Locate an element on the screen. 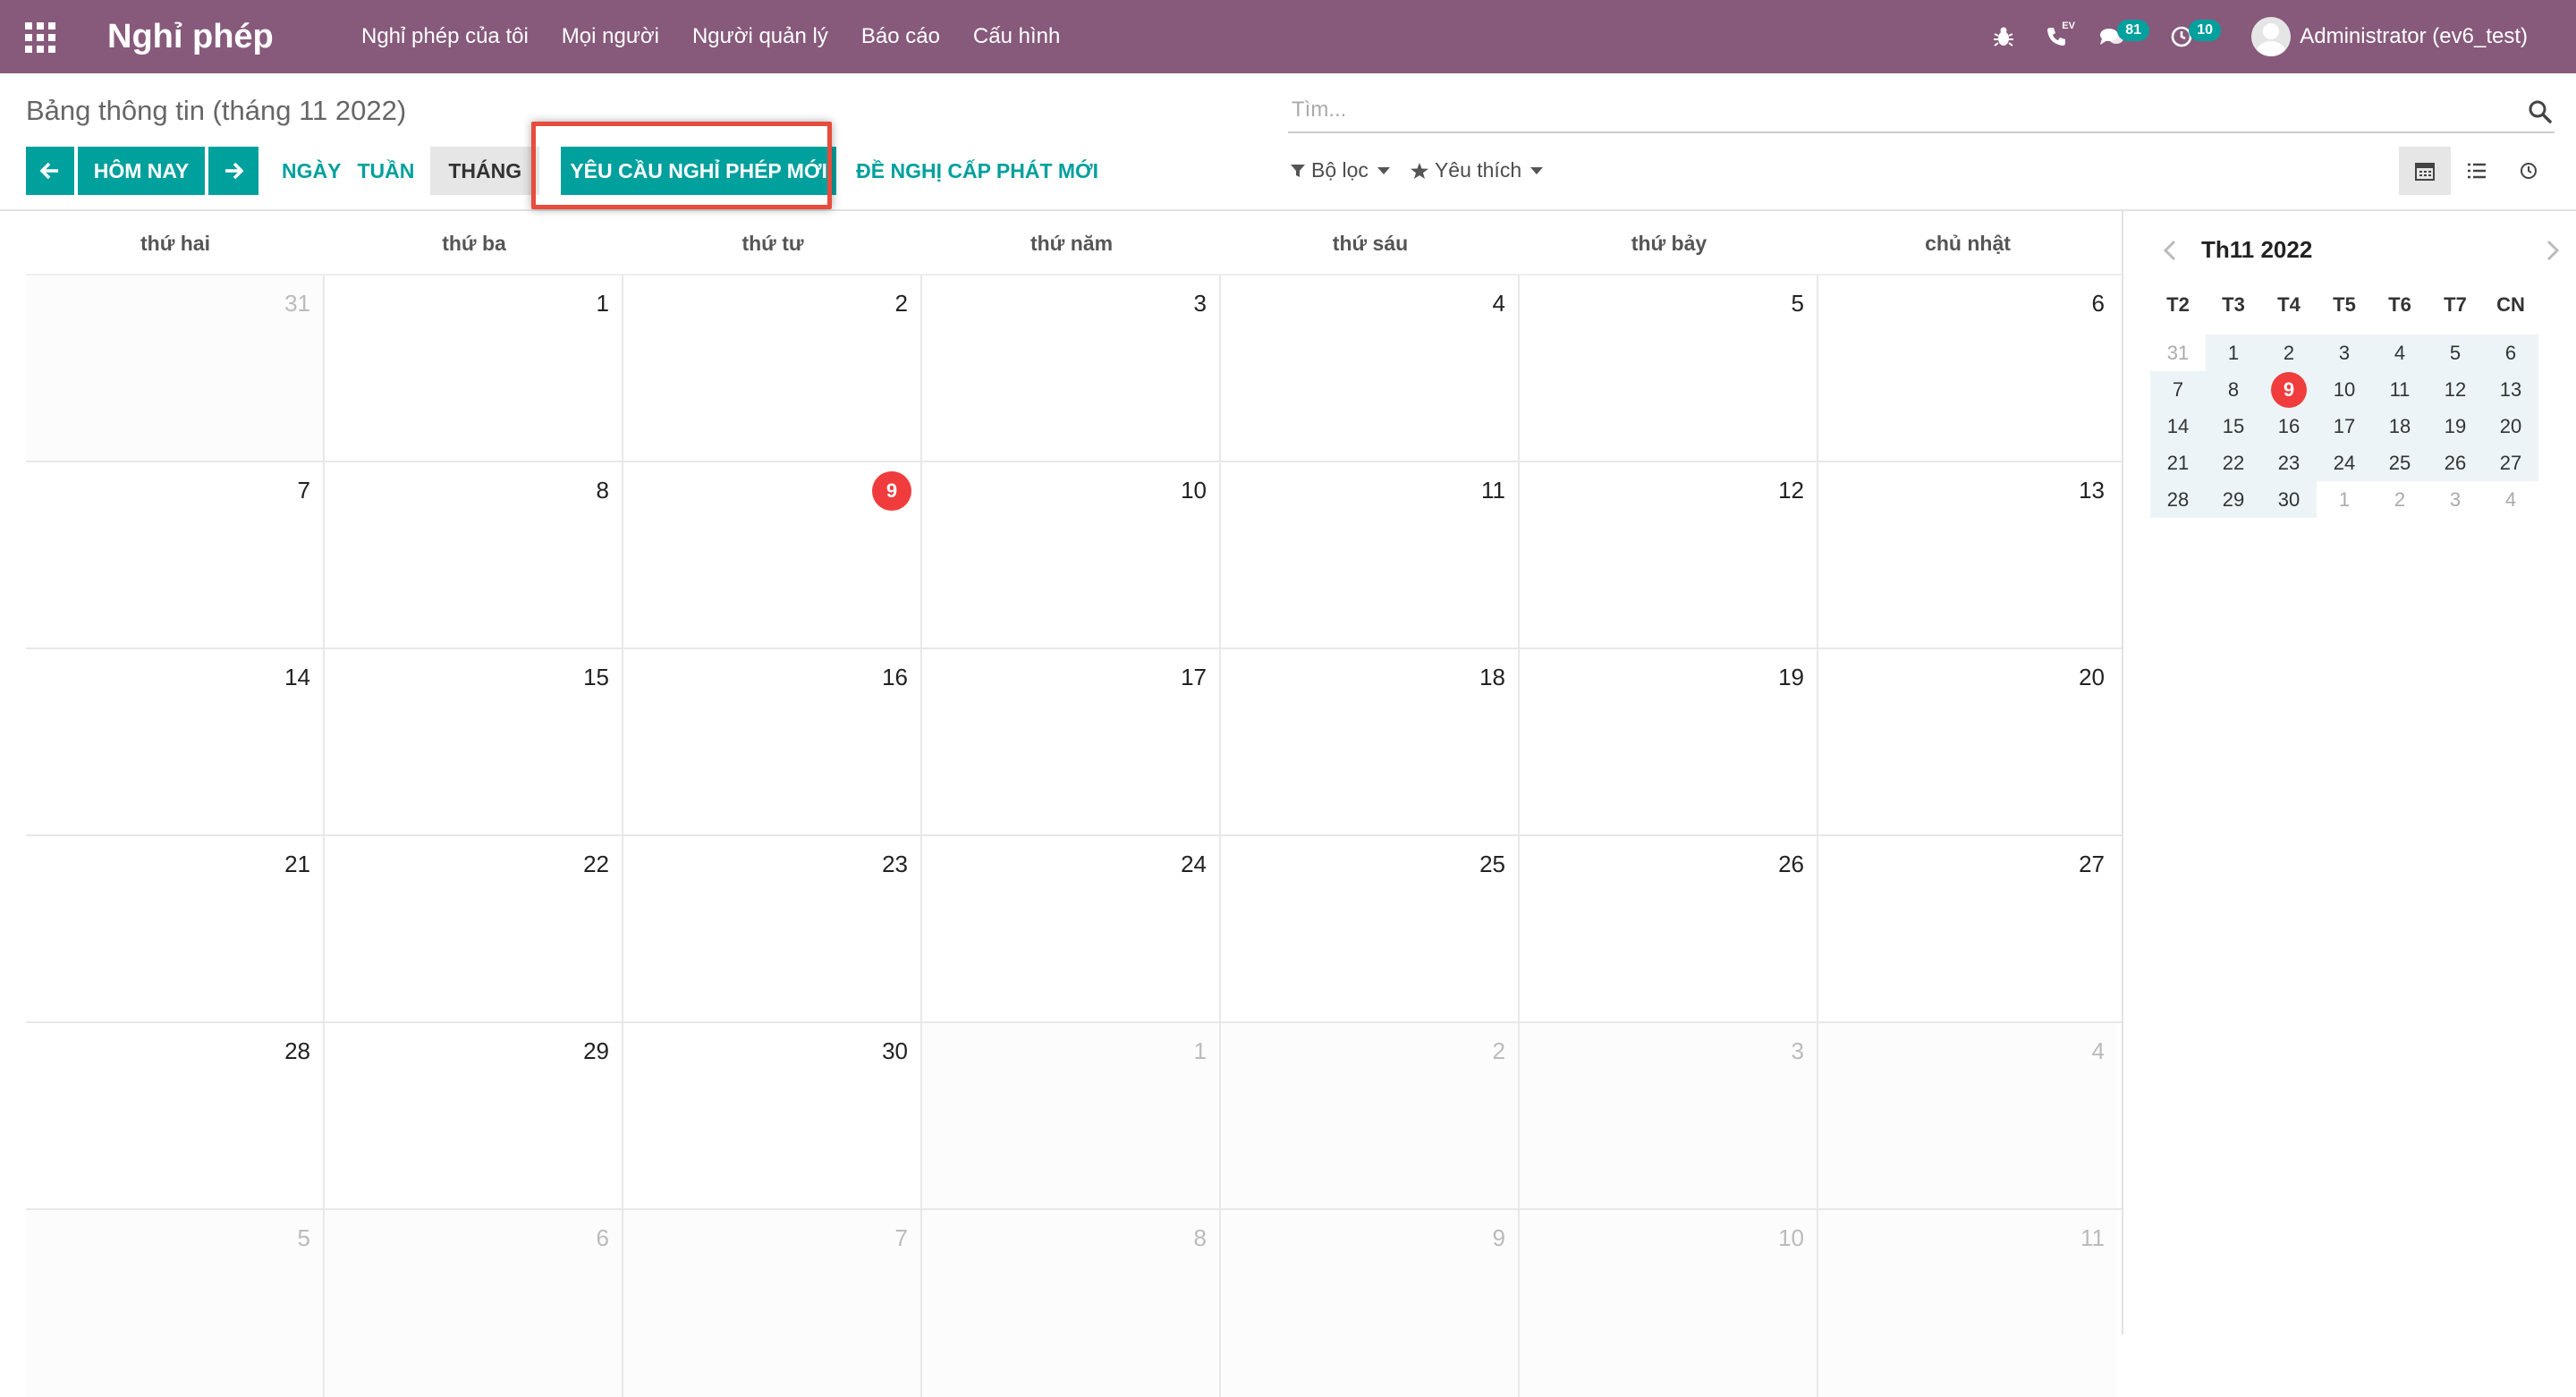  menu-reports: Báo cáo is located at coordinates (900, 36).